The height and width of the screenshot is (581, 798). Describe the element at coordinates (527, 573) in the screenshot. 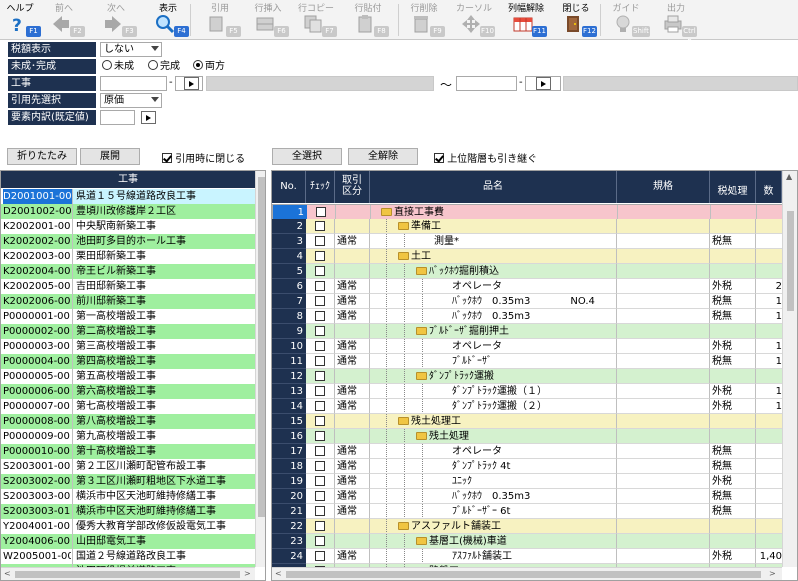

I see `grid-horizontal-scrollbar: < >` at that location.